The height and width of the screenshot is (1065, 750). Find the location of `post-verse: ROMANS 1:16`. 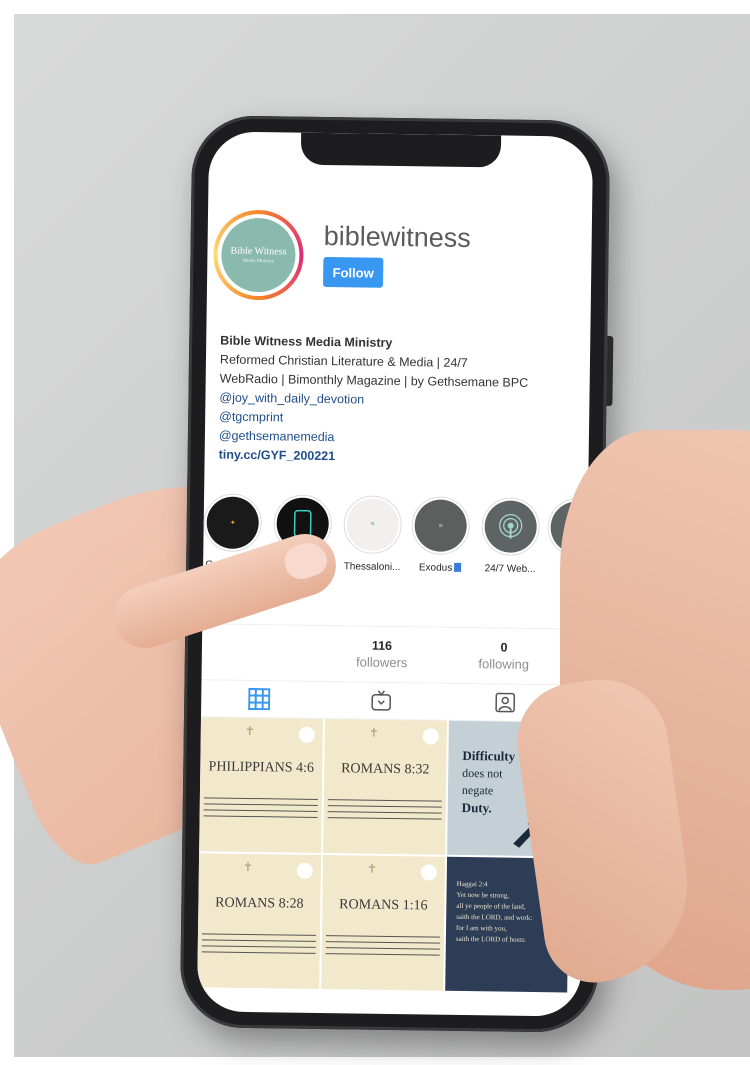

post-verse: ROMANS 1:16 is located at coordinates (383, 905).